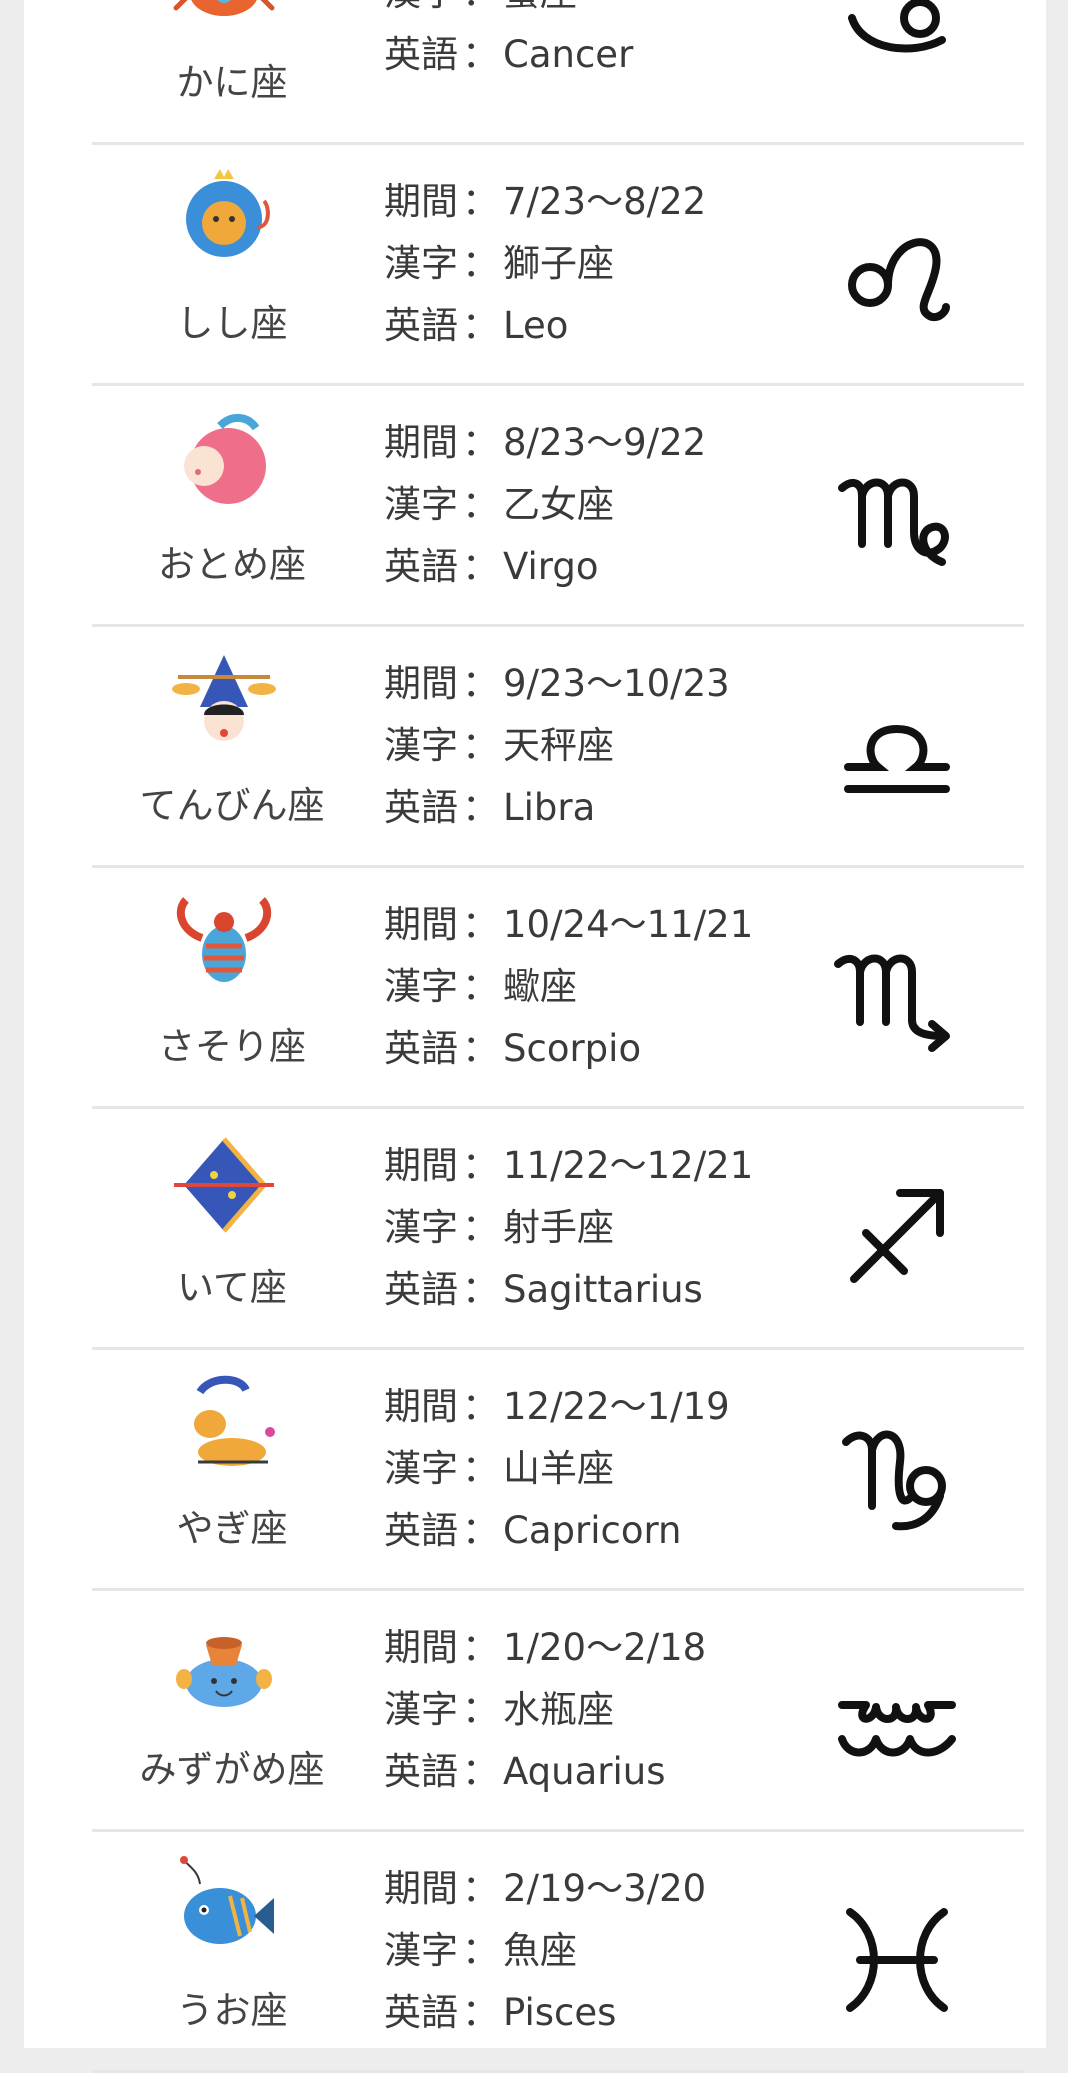 This screenshot has width=1068, height=2073. What do you see at coordinates (224, 1908) in the screenshot?
I see `fish-illustration` at bounding box center [224, 1908].